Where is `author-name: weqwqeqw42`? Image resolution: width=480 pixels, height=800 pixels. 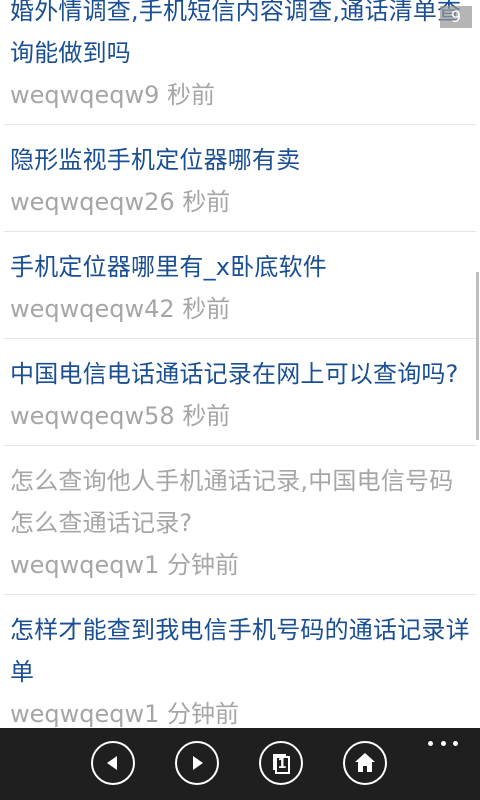
author-name: weqwqeqw42 is located at coordinates (92, 309).